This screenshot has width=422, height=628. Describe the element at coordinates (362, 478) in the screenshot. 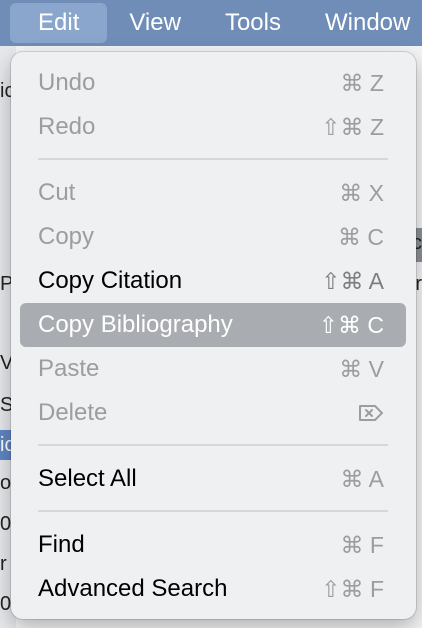

I see `menu-item-shortcut: ⌘ A` at that location.